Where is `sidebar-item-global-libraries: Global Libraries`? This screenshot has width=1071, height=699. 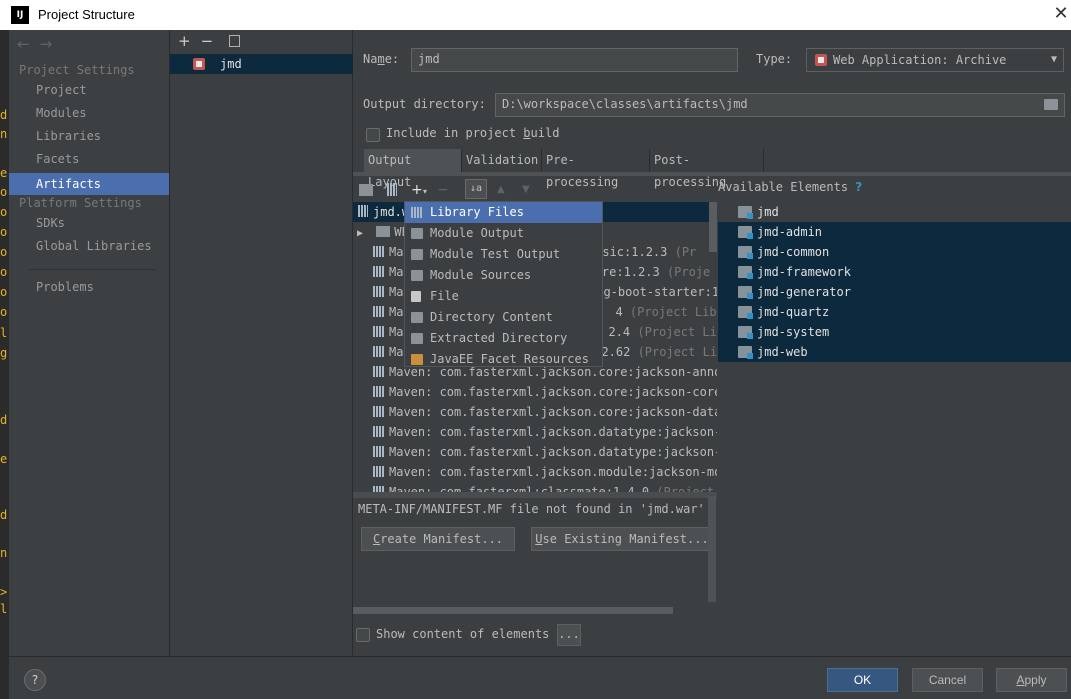 sidebar-item-global-libraries: Global Libraries is located at coordinates (89, 246).